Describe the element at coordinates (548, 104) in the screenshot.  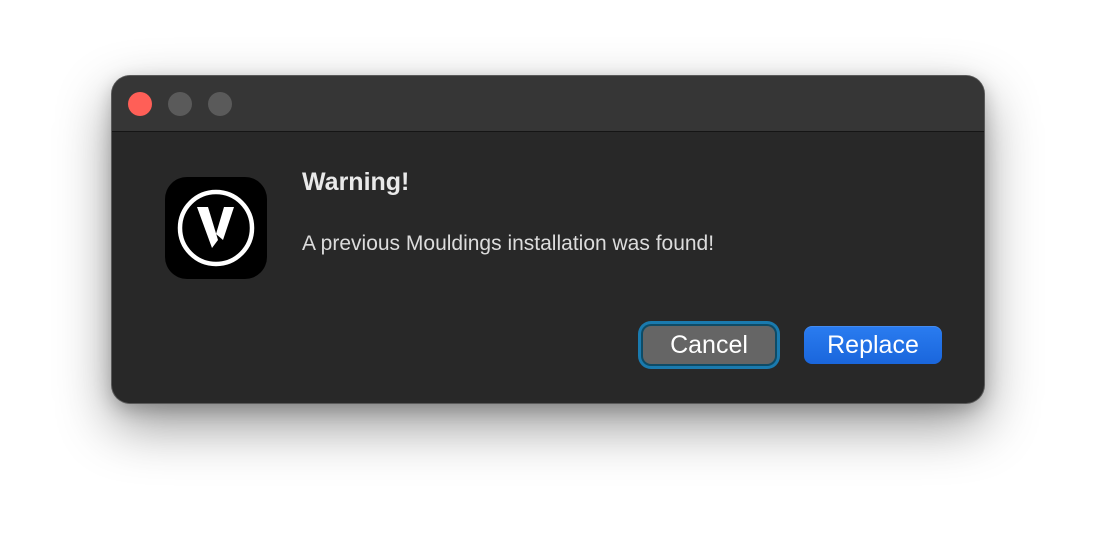
I see `title-bar` at that location.